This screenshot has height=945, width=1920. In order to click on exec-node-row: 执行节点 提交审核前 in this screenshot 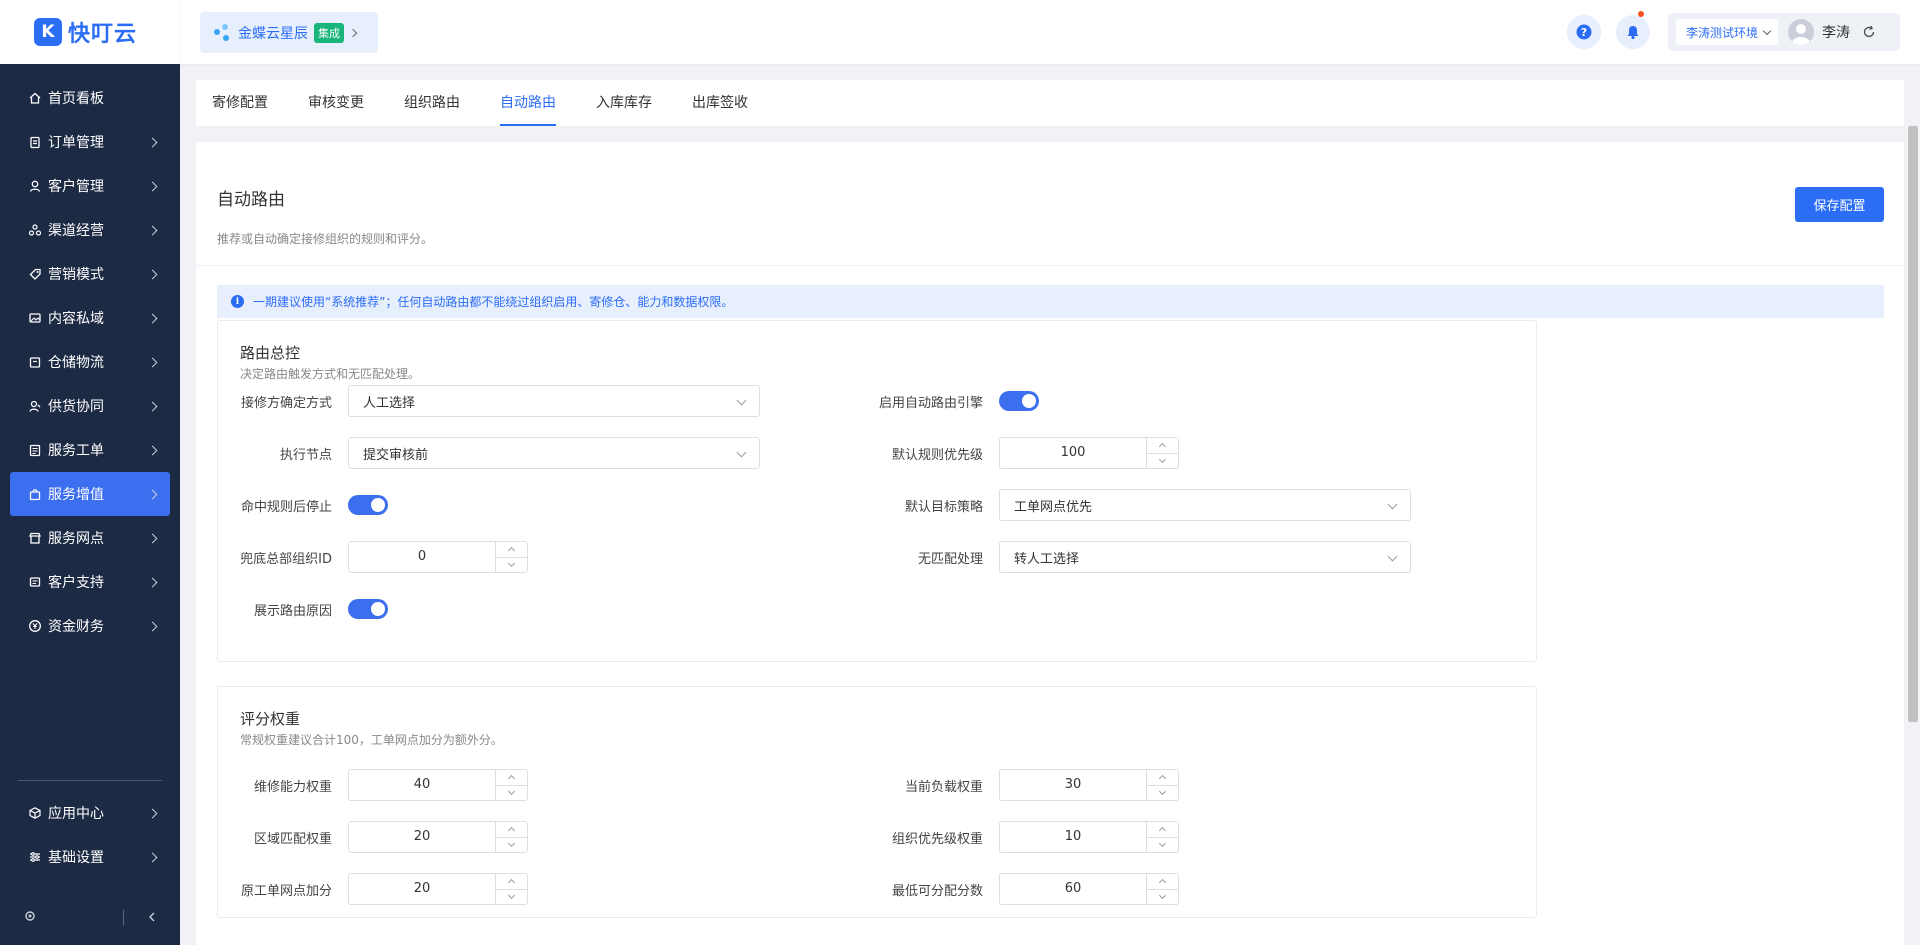, I will do `click(489, 453)`.